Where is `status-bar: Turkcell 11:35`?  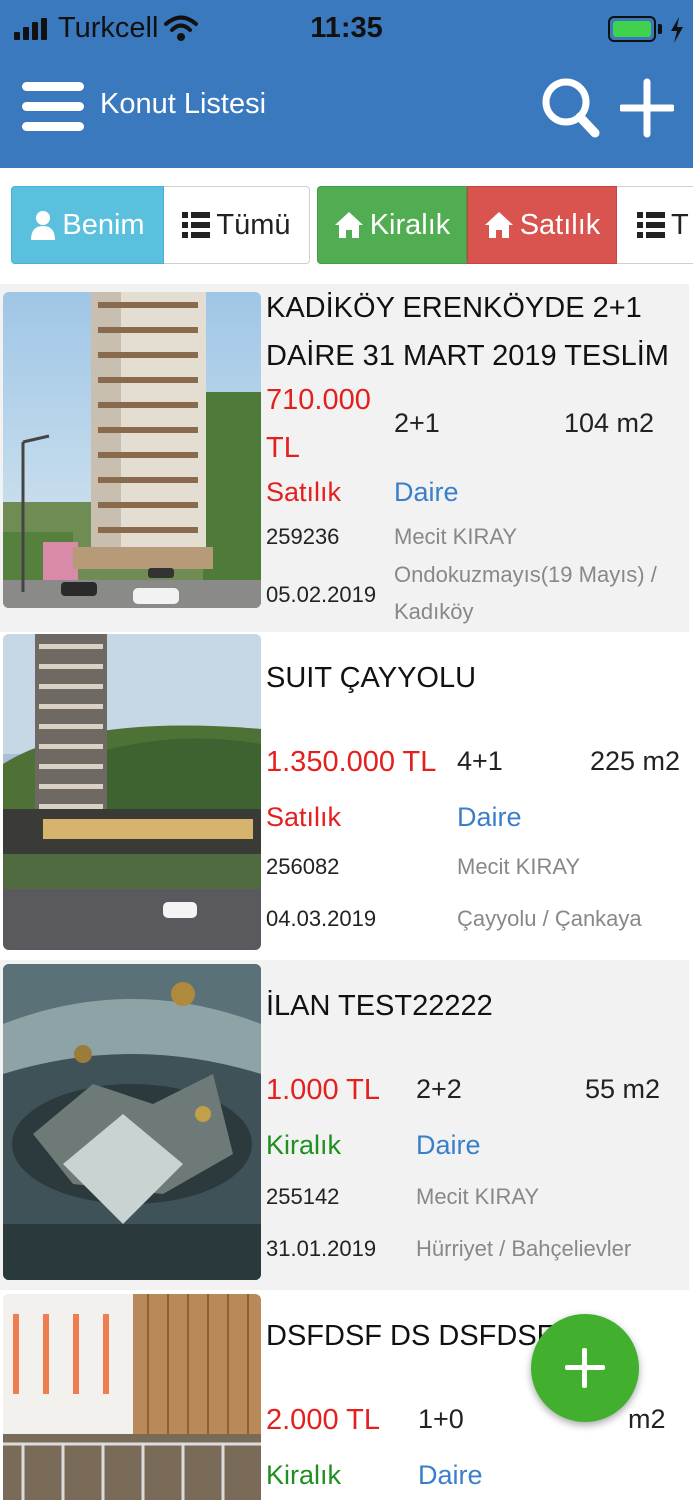
status-bar: Turkcell 11:35 is located at coordinates (346, 30).